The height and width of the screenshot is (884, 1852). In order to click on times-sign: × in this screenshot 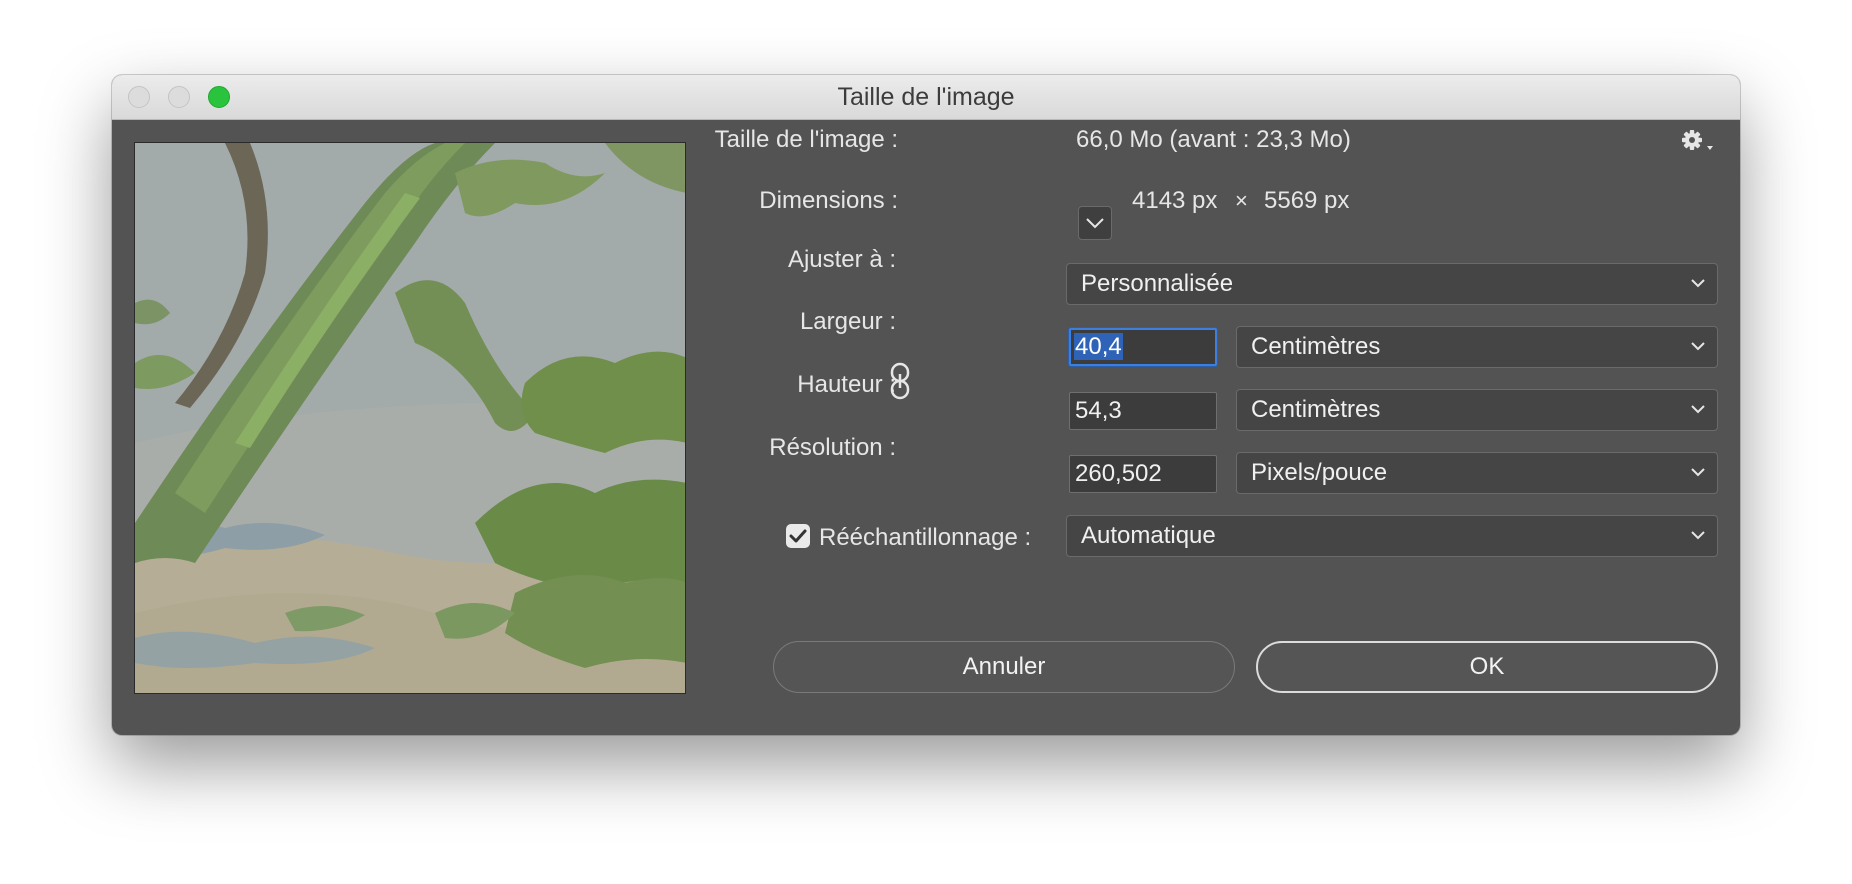, I will do `click(1241, 200)`.